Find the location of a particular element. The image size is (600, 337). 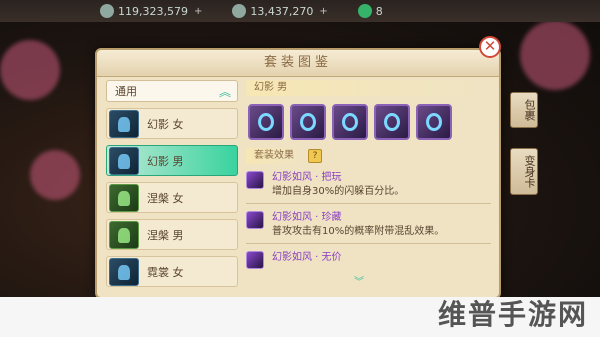

category-filter-dropdown: 通用 ︽ is located at coordinates (172, 91).